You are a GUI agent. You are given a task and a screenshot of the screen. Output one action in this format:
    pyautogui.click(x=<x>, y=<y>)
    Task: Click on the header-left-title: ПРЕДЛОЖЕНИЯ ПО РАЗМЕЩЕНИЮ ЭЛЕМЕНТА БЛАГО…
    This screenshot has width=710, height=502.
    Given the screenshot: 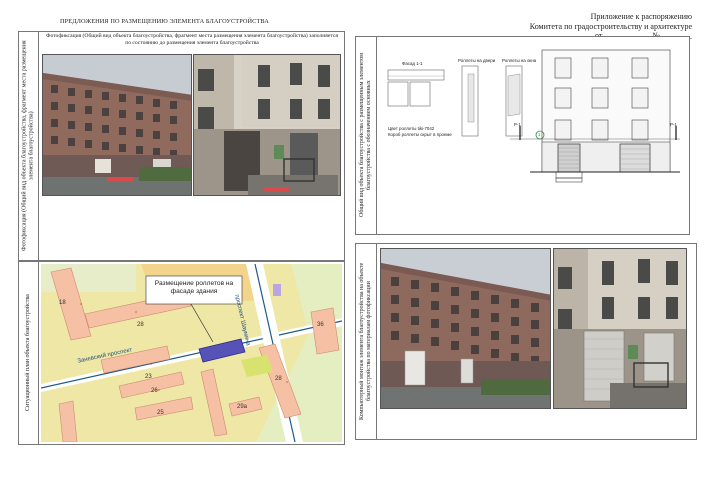 What is the action you would take?
    pyautogui.click(x=164, y=21)
    